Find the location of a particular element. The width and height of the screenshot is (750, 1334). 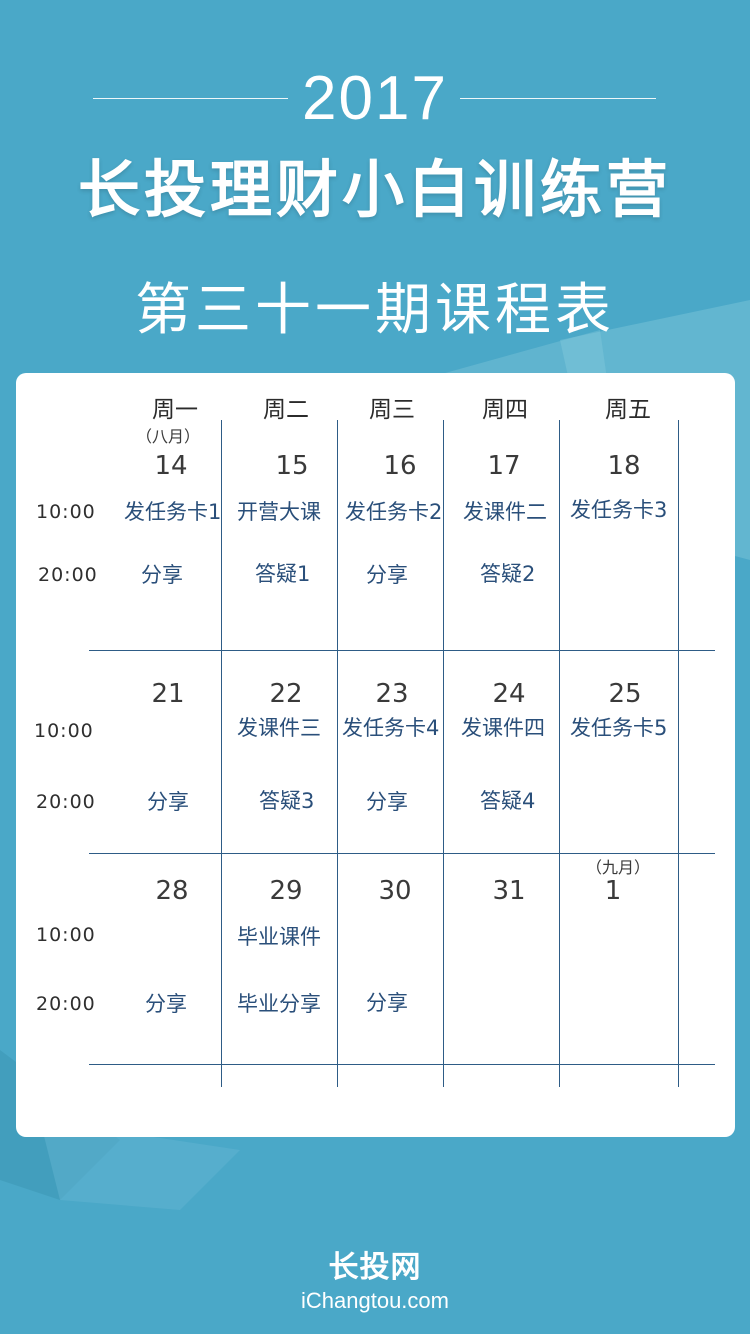

event-evening: 毕业分享 is located at coordinates (279, 1004).